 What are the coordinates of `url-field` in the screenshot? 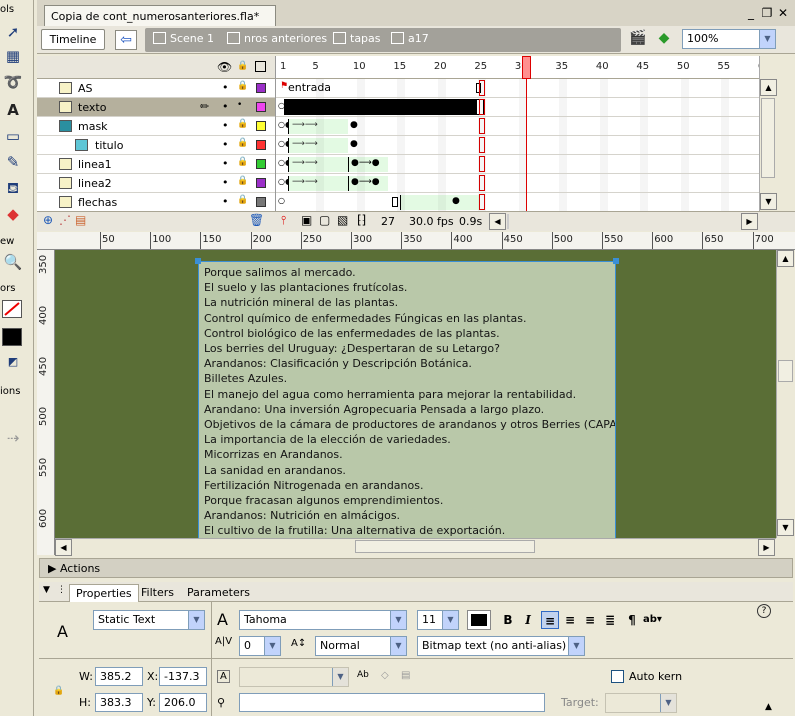 It's located at (392, 702).